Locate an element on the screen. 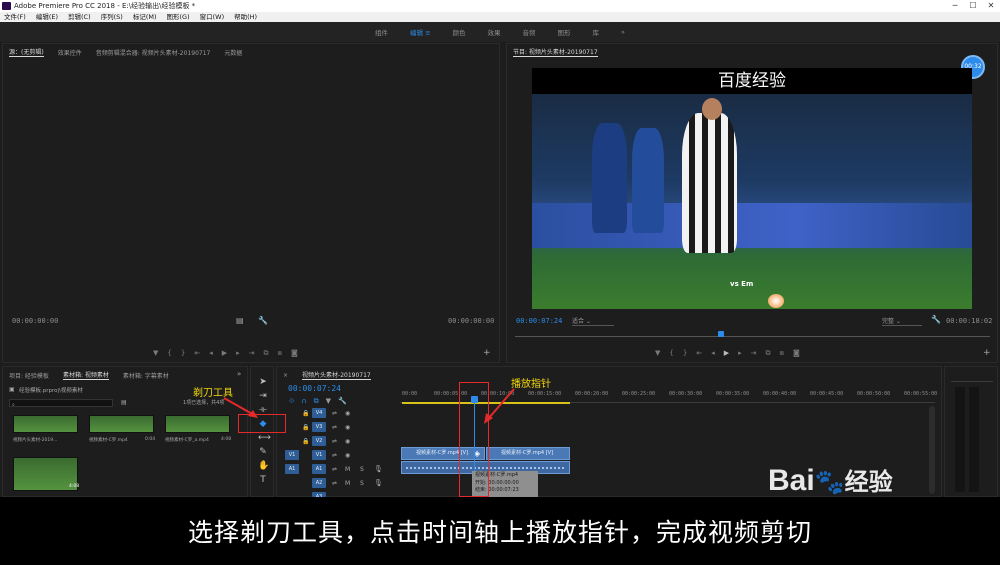 Image resolution: width=1000 pixels, height=565 pixels. menu-clip: 剪辑(C) is located at coordinates (79, 17).